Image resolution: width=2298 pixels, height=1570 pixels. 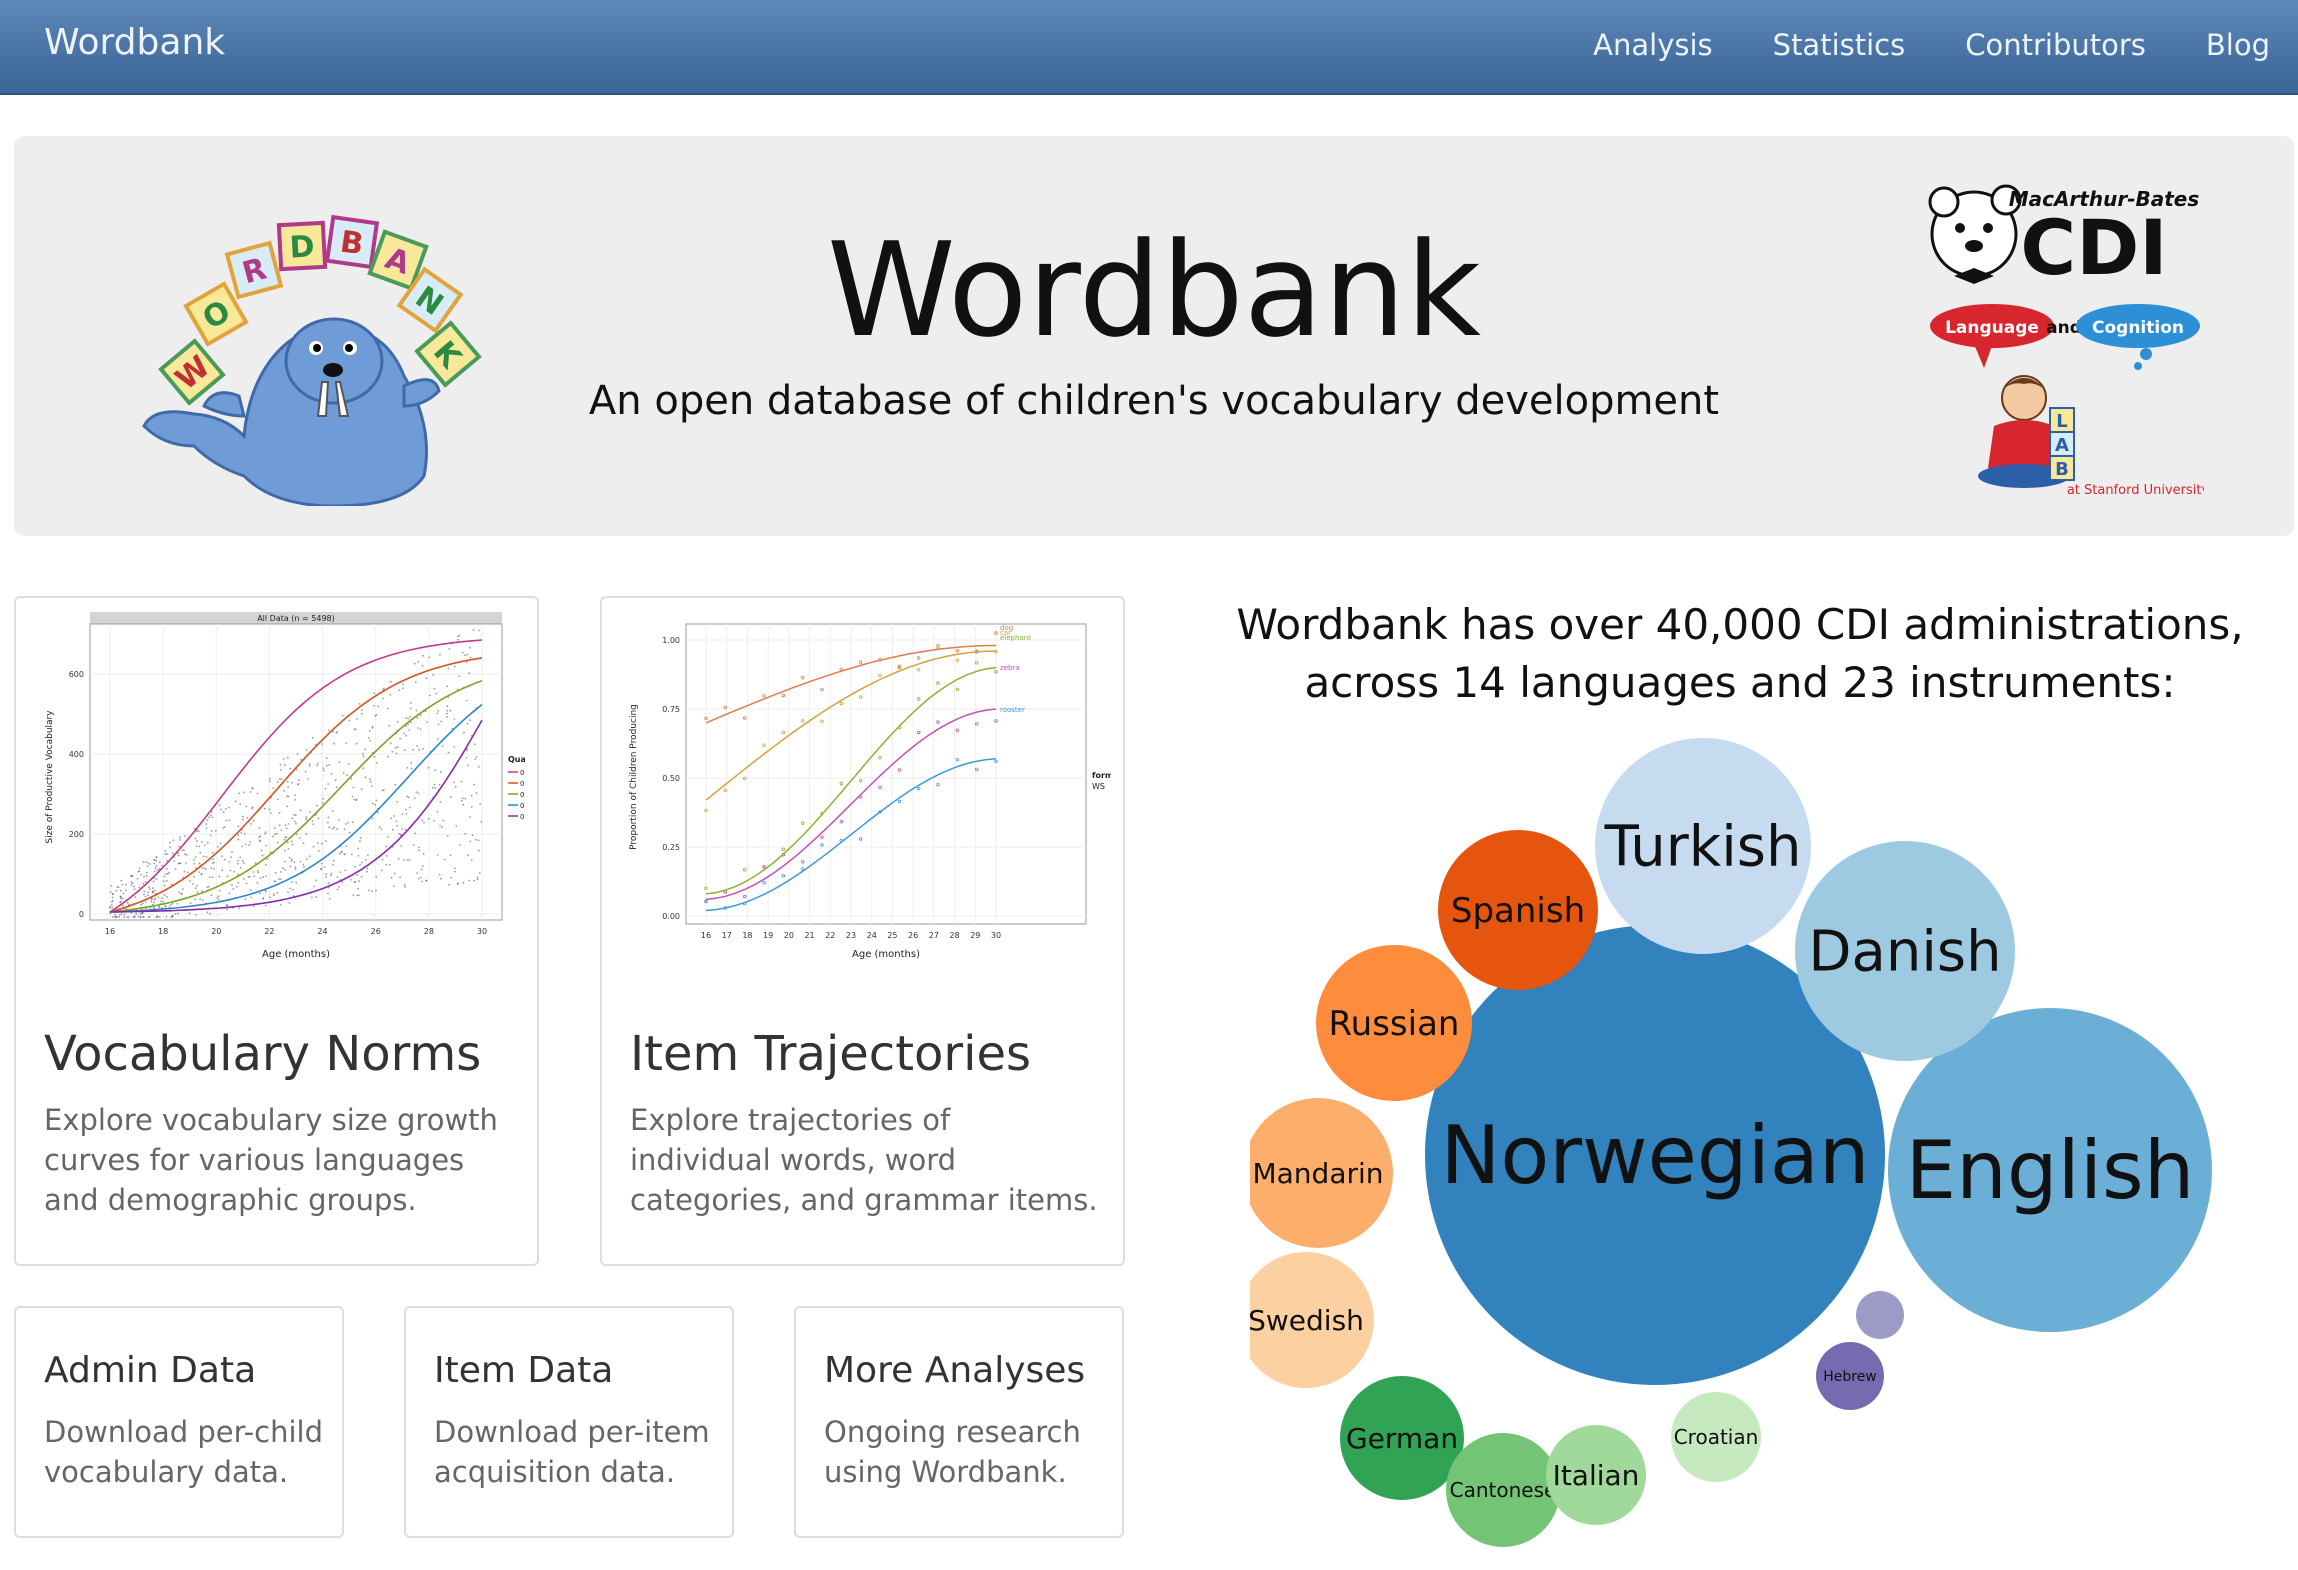 I want to click on y-tick-label: 0.75, so click(x=671, y=709).